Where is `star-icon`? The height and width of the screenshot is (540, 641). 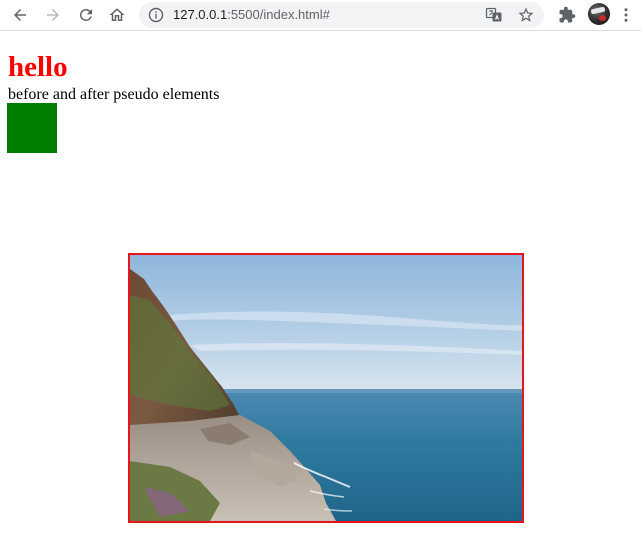 star-icon is located at coordinates (526, 15).